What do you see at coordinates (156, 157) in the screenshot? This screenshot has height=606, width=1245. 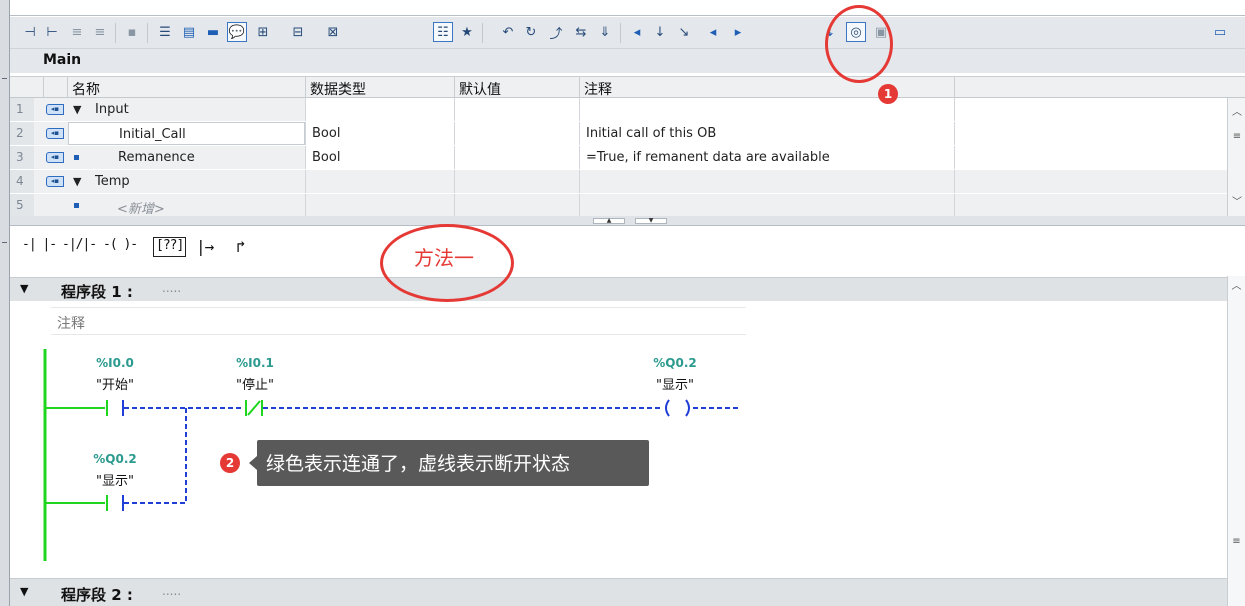 I see `var-name: Remanence` at bounding box center [156, 157].